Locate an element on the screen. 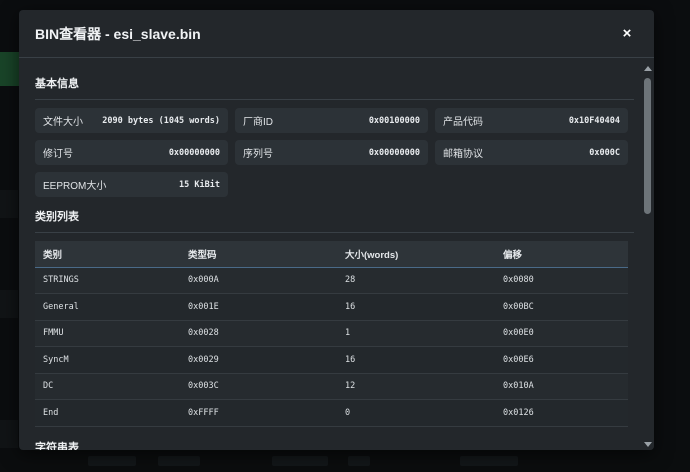  info-card-vendor-id: 厂商ID 0x00100000 is located at coordinates (331, 120).